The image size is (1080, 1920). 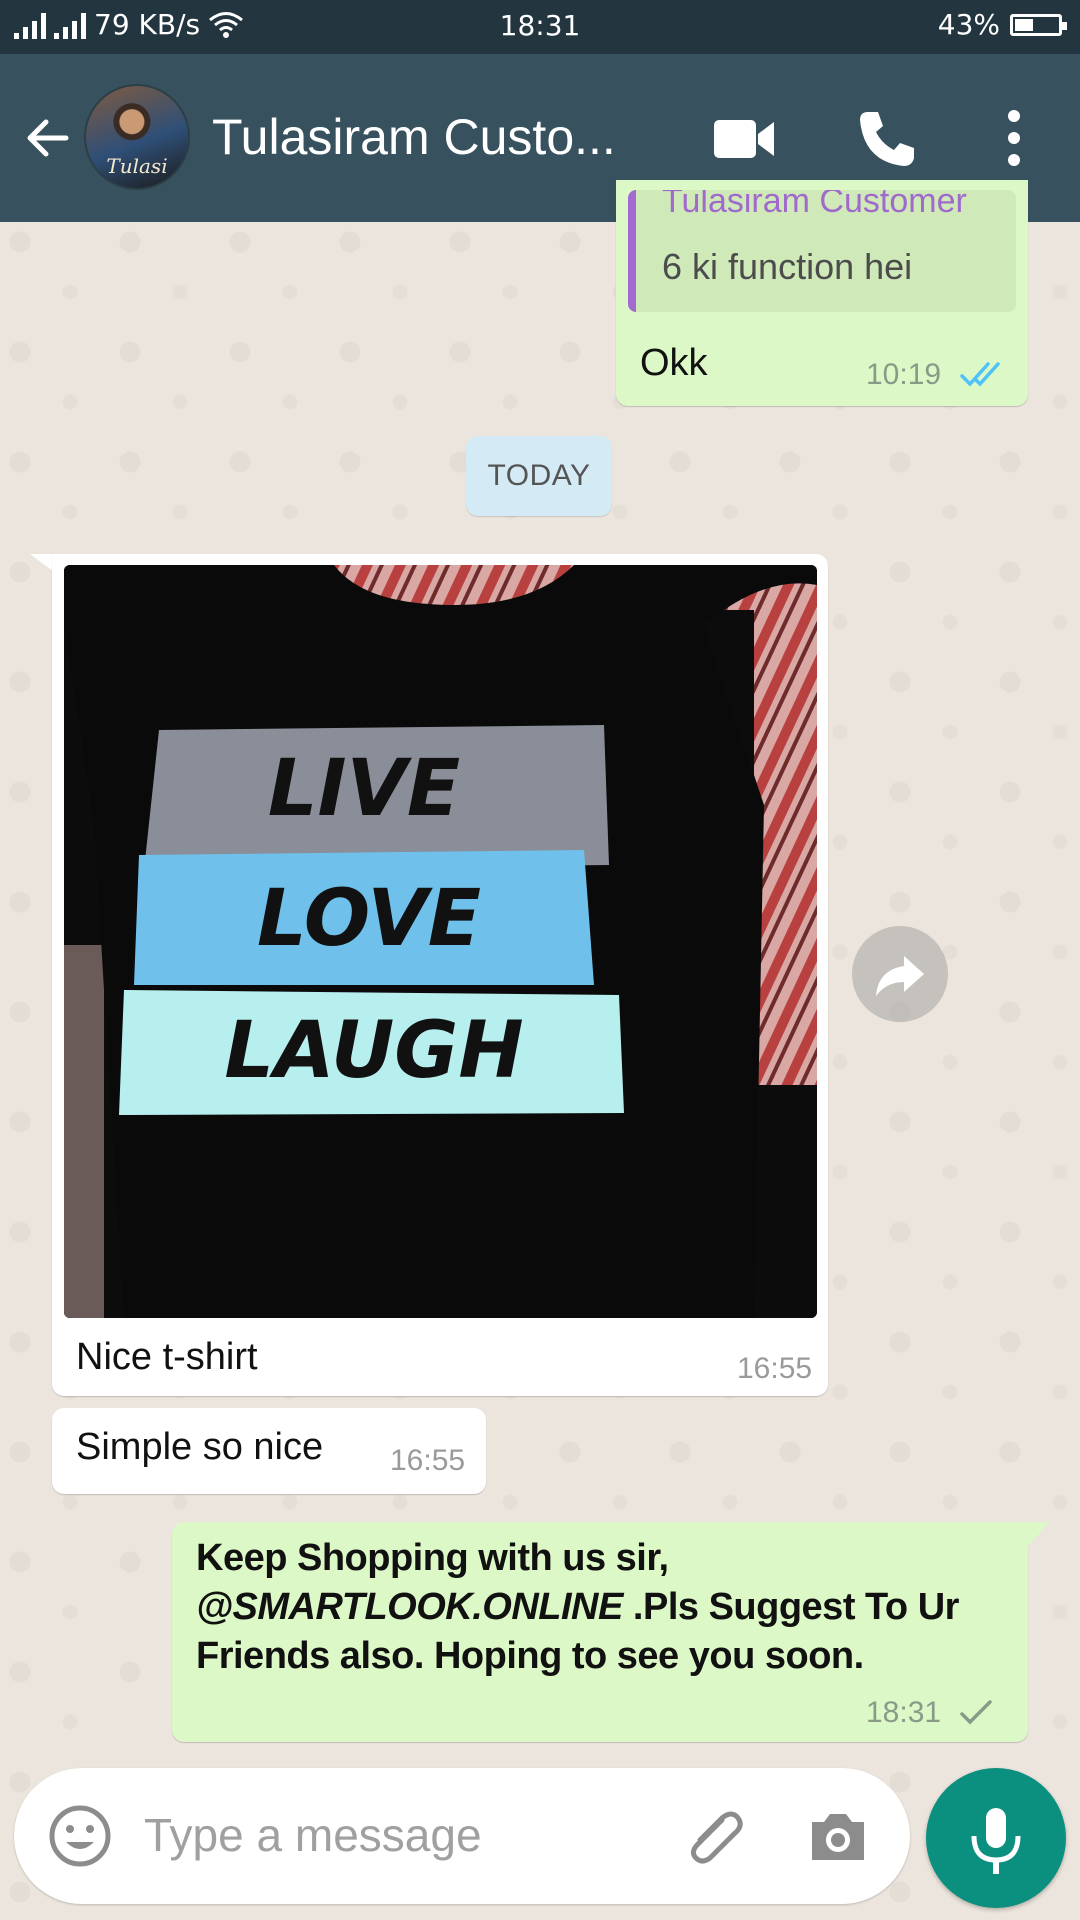 I want to click on battery-percent: 43%, so click(x=968, y=24).